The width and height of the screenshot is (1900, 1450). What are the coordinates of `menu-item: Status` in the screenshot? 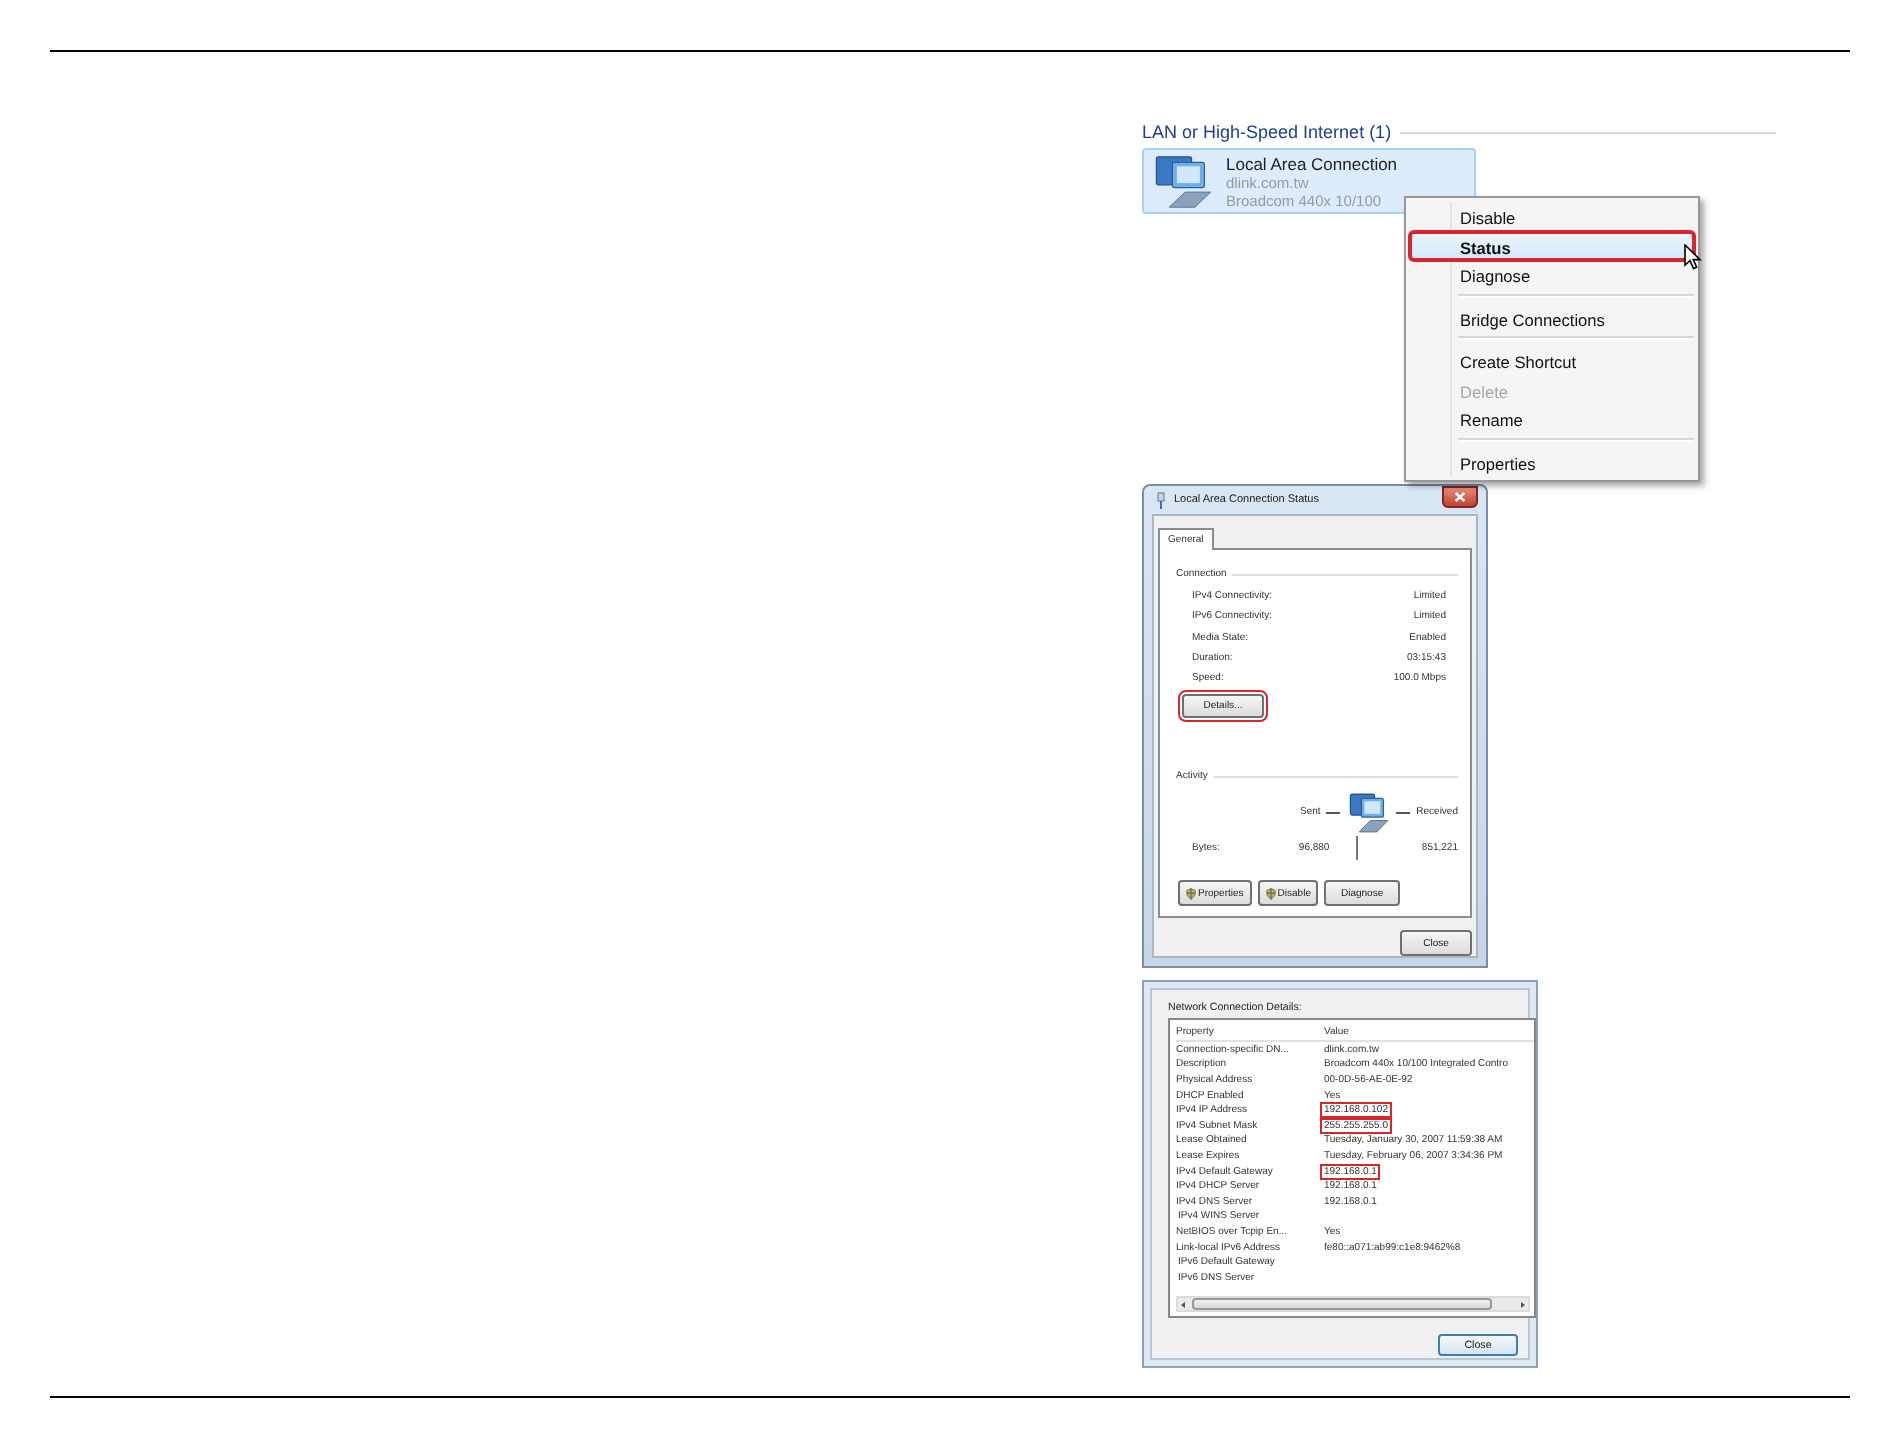 It's located at (1552, 245).